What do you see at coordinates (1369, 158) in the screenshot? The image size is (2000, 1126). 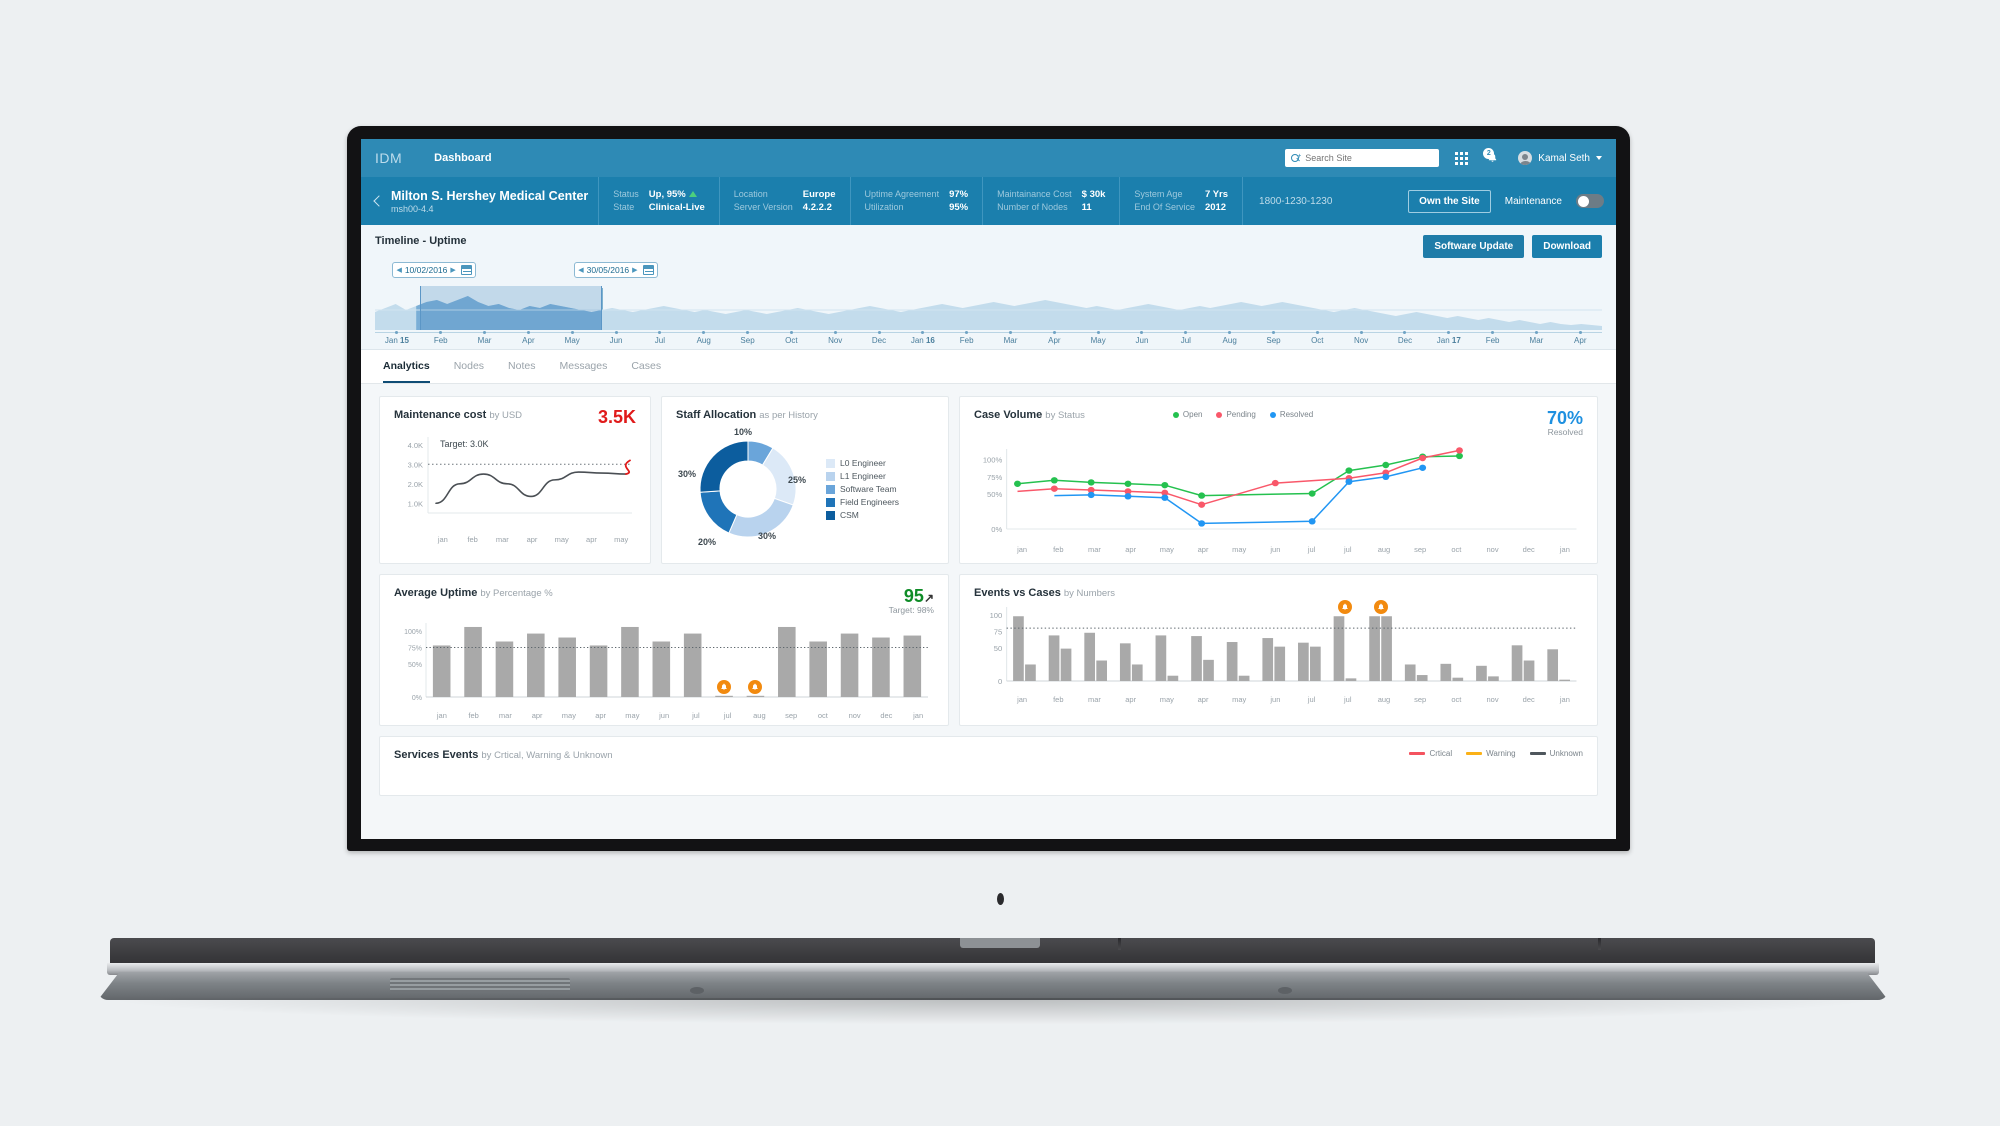 I see `search-input` at bounding box center [1369, 158].